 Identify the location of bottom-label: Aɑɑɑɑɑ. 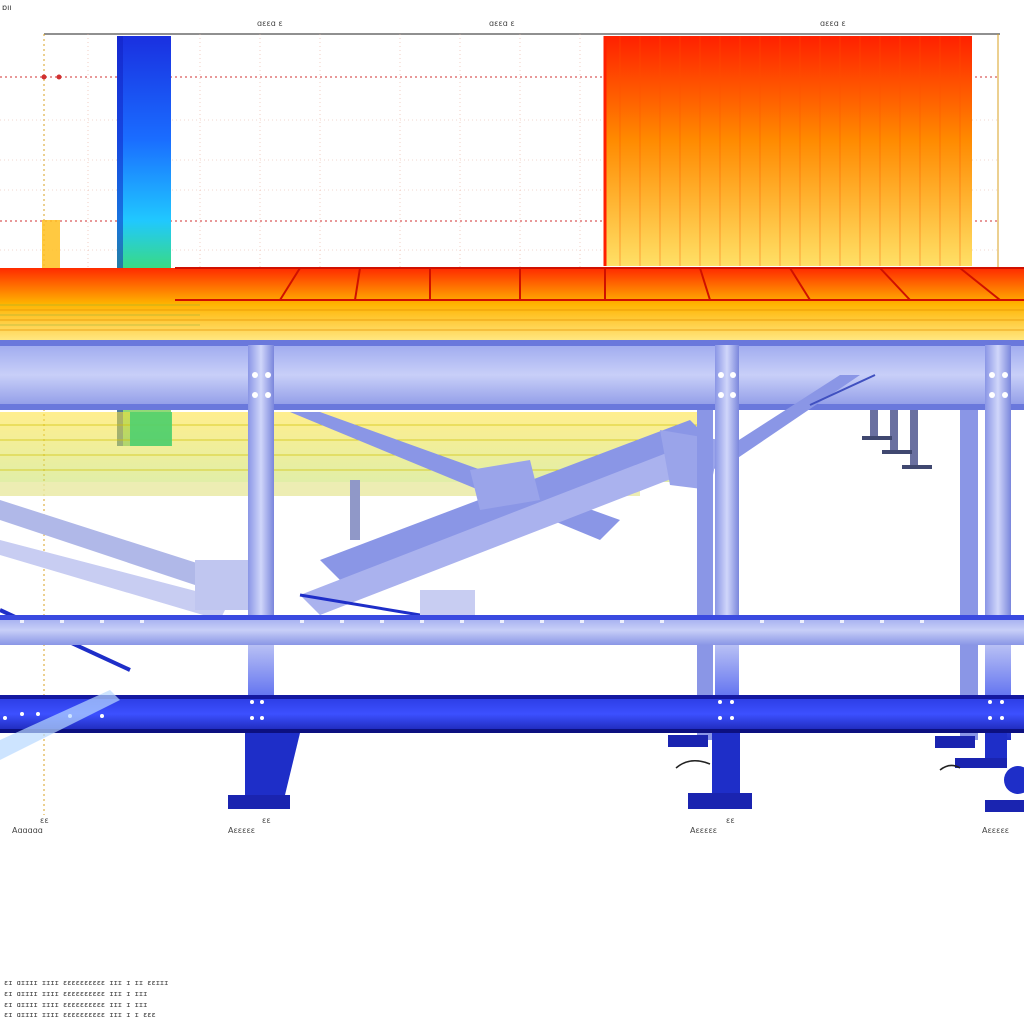
(27, 830).